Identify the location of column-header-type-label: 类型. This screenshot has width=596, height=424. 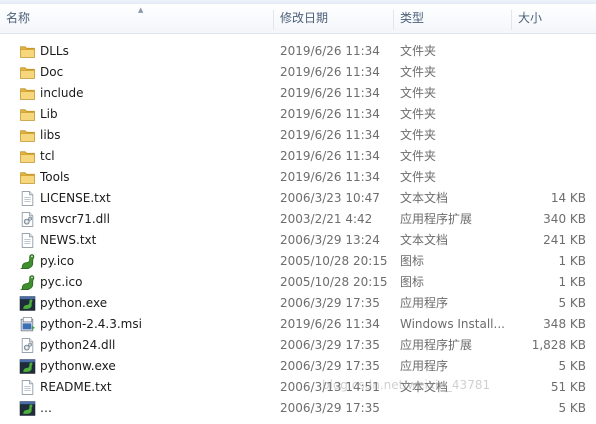
(412, 18).